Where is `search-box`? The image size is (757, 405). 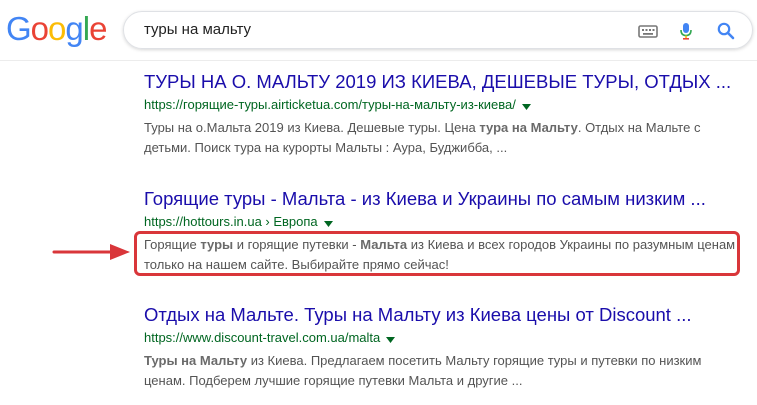 search-box is located at coordinates (438, 30).